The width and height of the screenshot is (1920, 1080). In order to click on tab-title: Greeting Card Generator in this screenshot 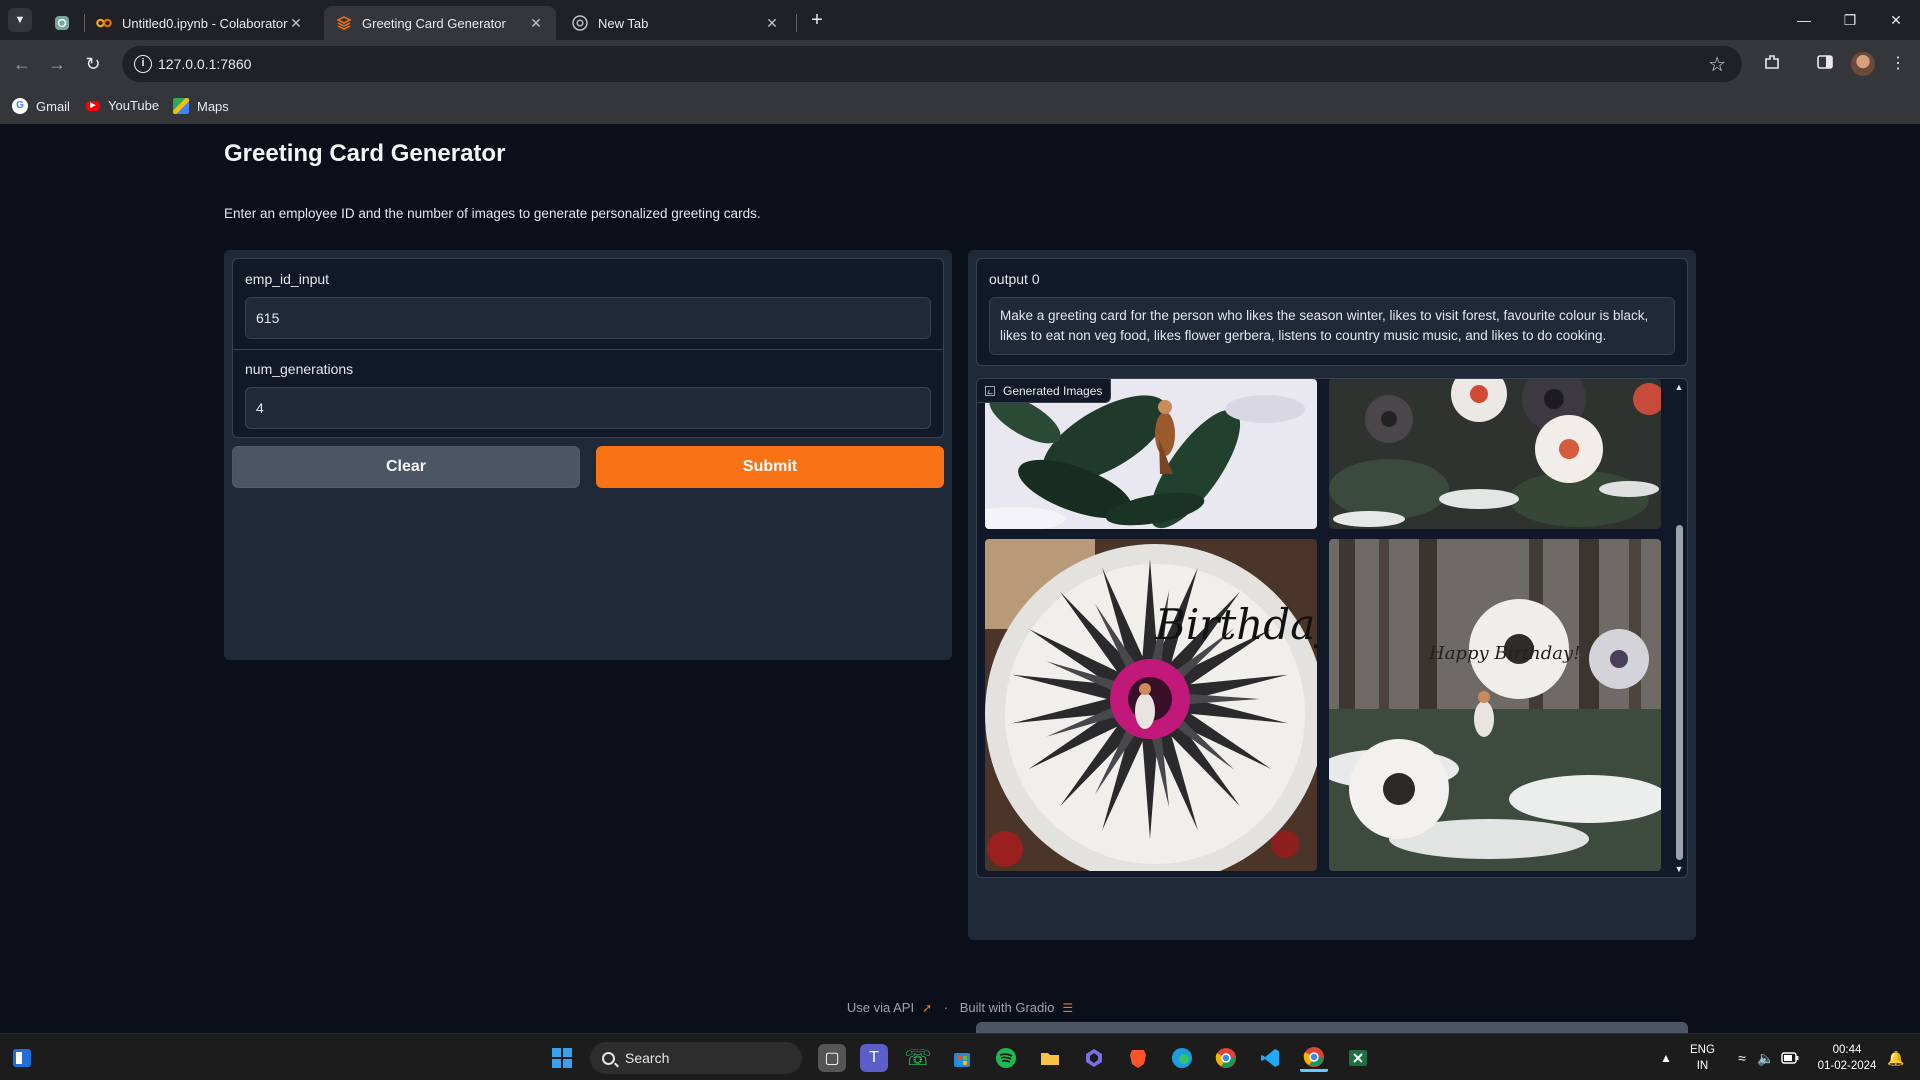, I will do `click(434, 23)`.